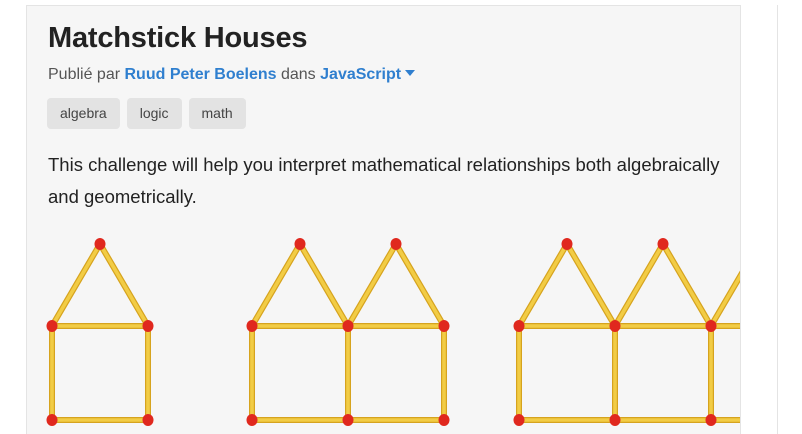 The image size is (802, 434). I want to click on page-title: Matchstick Houses, so click(178, 38).